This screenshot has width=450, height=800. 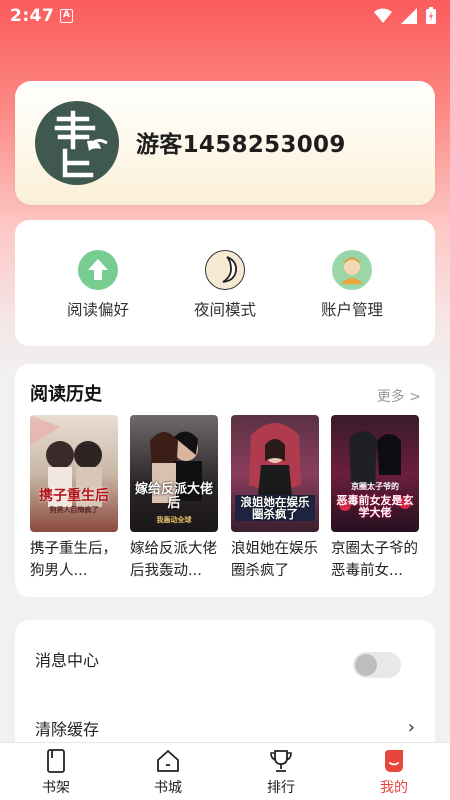 I want to click on book-cover: 嫁给反派大佬后 我轰动全球, so click(x=174, y=473).